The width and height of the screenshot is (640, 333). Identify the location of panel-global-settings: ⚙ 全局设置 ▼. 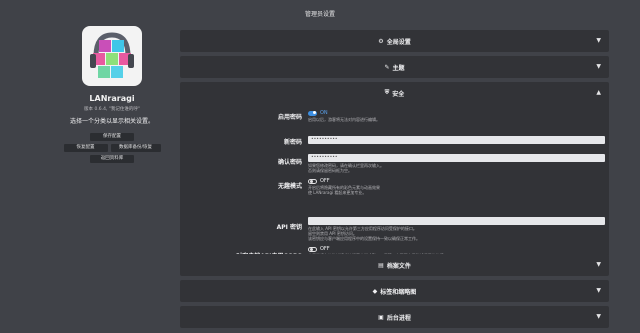
(394, 41).